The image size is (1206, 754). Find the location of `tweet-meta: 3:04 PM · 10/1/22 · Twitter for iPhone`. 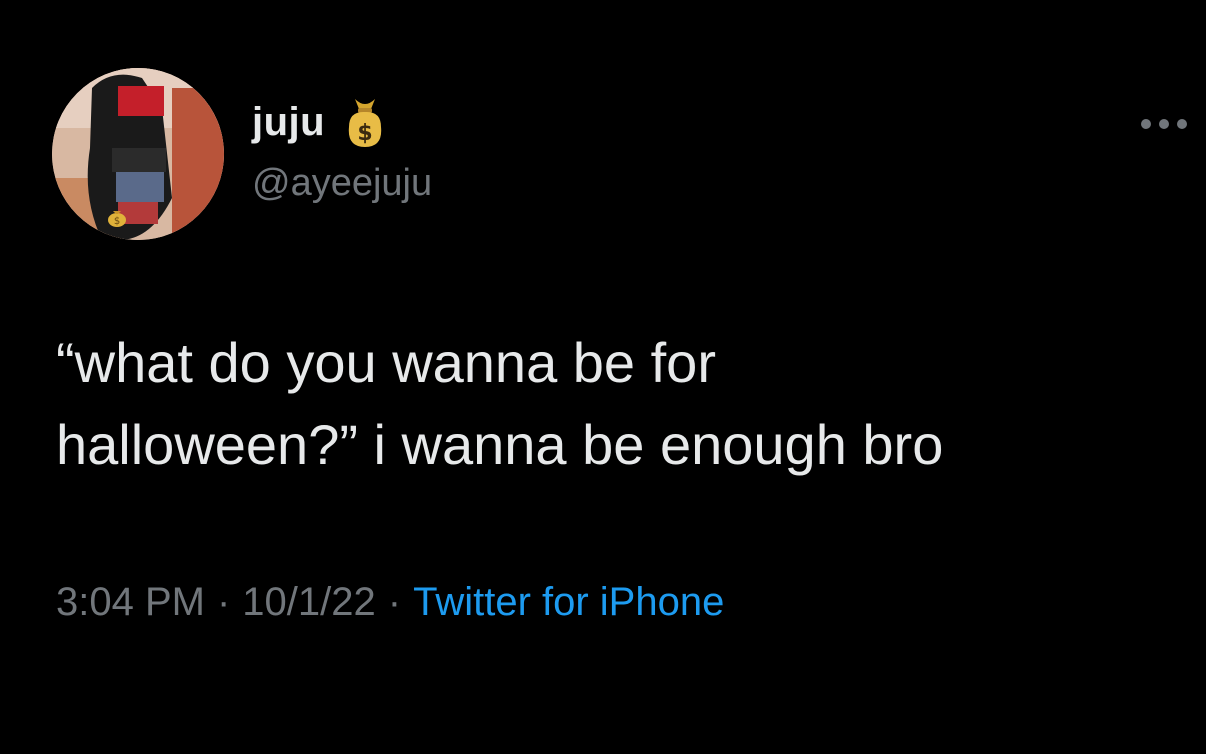

tweet-meta: 3:04 PM · 10/1/22 · Twitter for iPhone is located at coordinates (390, 602).